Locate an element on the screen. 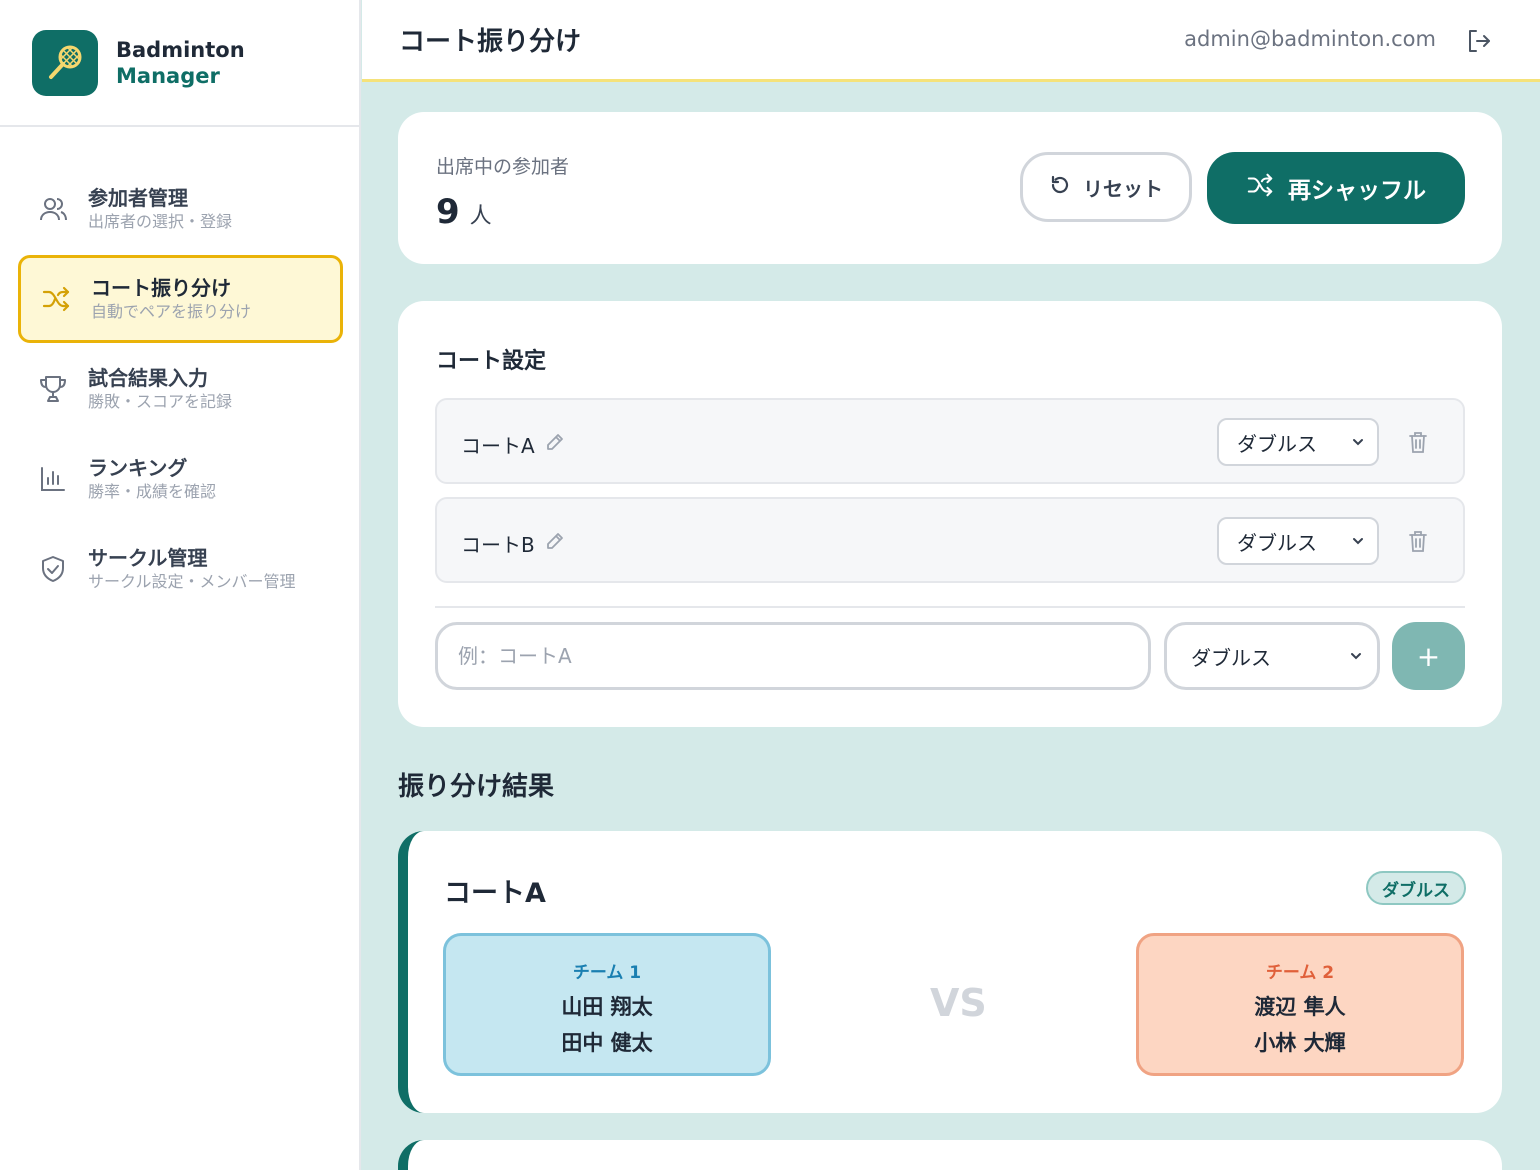 The width and height of the screenshot is (1540, 1170). reset-button: リセット is located at coordinates (1106, 187).